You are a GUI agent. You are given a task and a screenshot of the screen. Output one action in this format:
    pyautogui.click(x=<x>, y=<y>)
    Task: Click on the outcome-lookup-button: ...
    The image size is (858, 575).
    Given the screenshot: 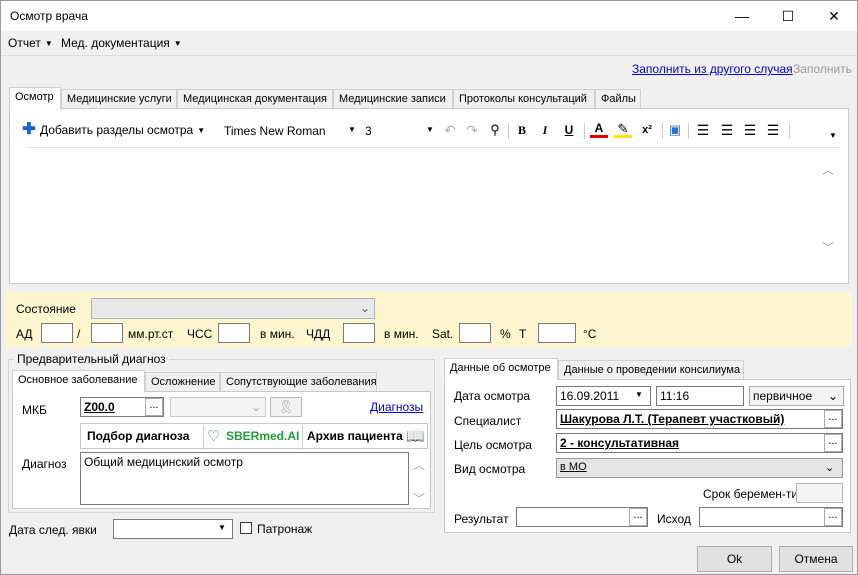 What is the action you would take?
    pyautogui.click(x=833, y=517)
    